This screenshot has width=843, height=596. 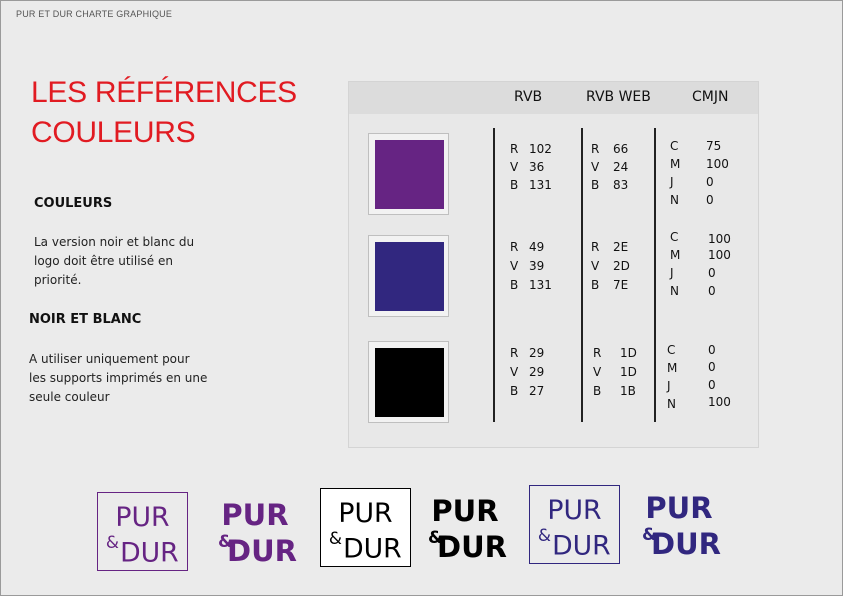 What do you see at coordinates (73, 203) in the screenshot?
I see `couleurs-heading: COULEURS` at bounding box center [73, 203].